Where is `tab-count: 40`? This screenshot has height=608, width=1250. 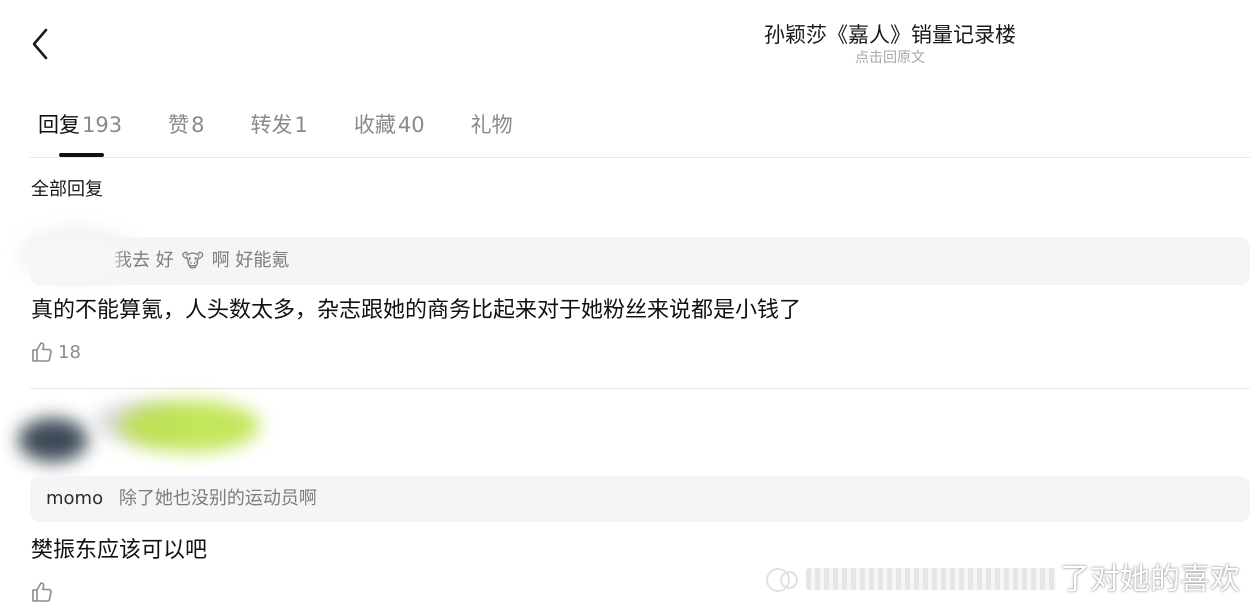
tab-count: 40 is located at coordinates (411, 125).